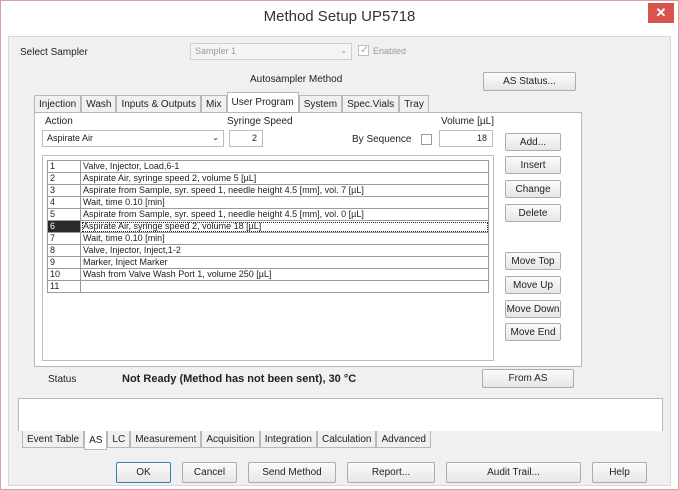 This screenshot has width=679, height=490. Describe the element at coordinates (64, 190) in the screenshot. I see `row-number: 3` at that location.